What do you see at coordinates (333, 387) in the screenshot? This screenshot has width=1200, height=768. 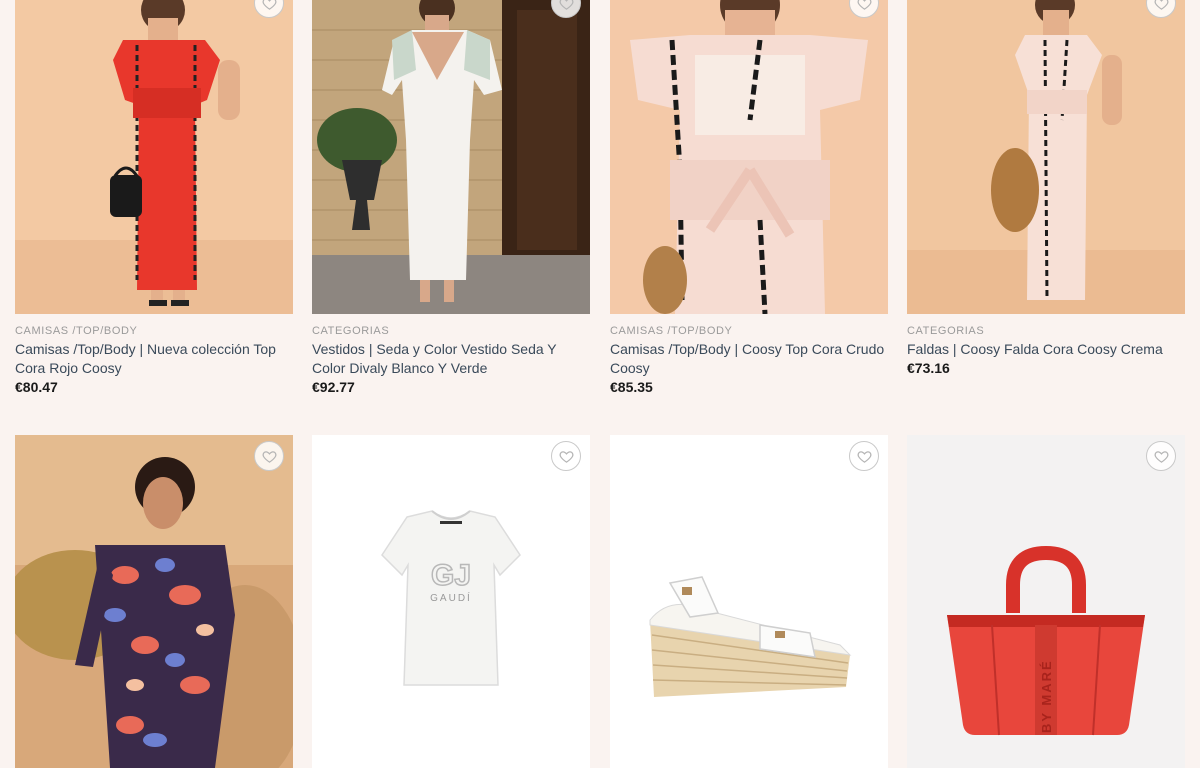 I see `product-price: €92.77` at bounding box center [333, 387].